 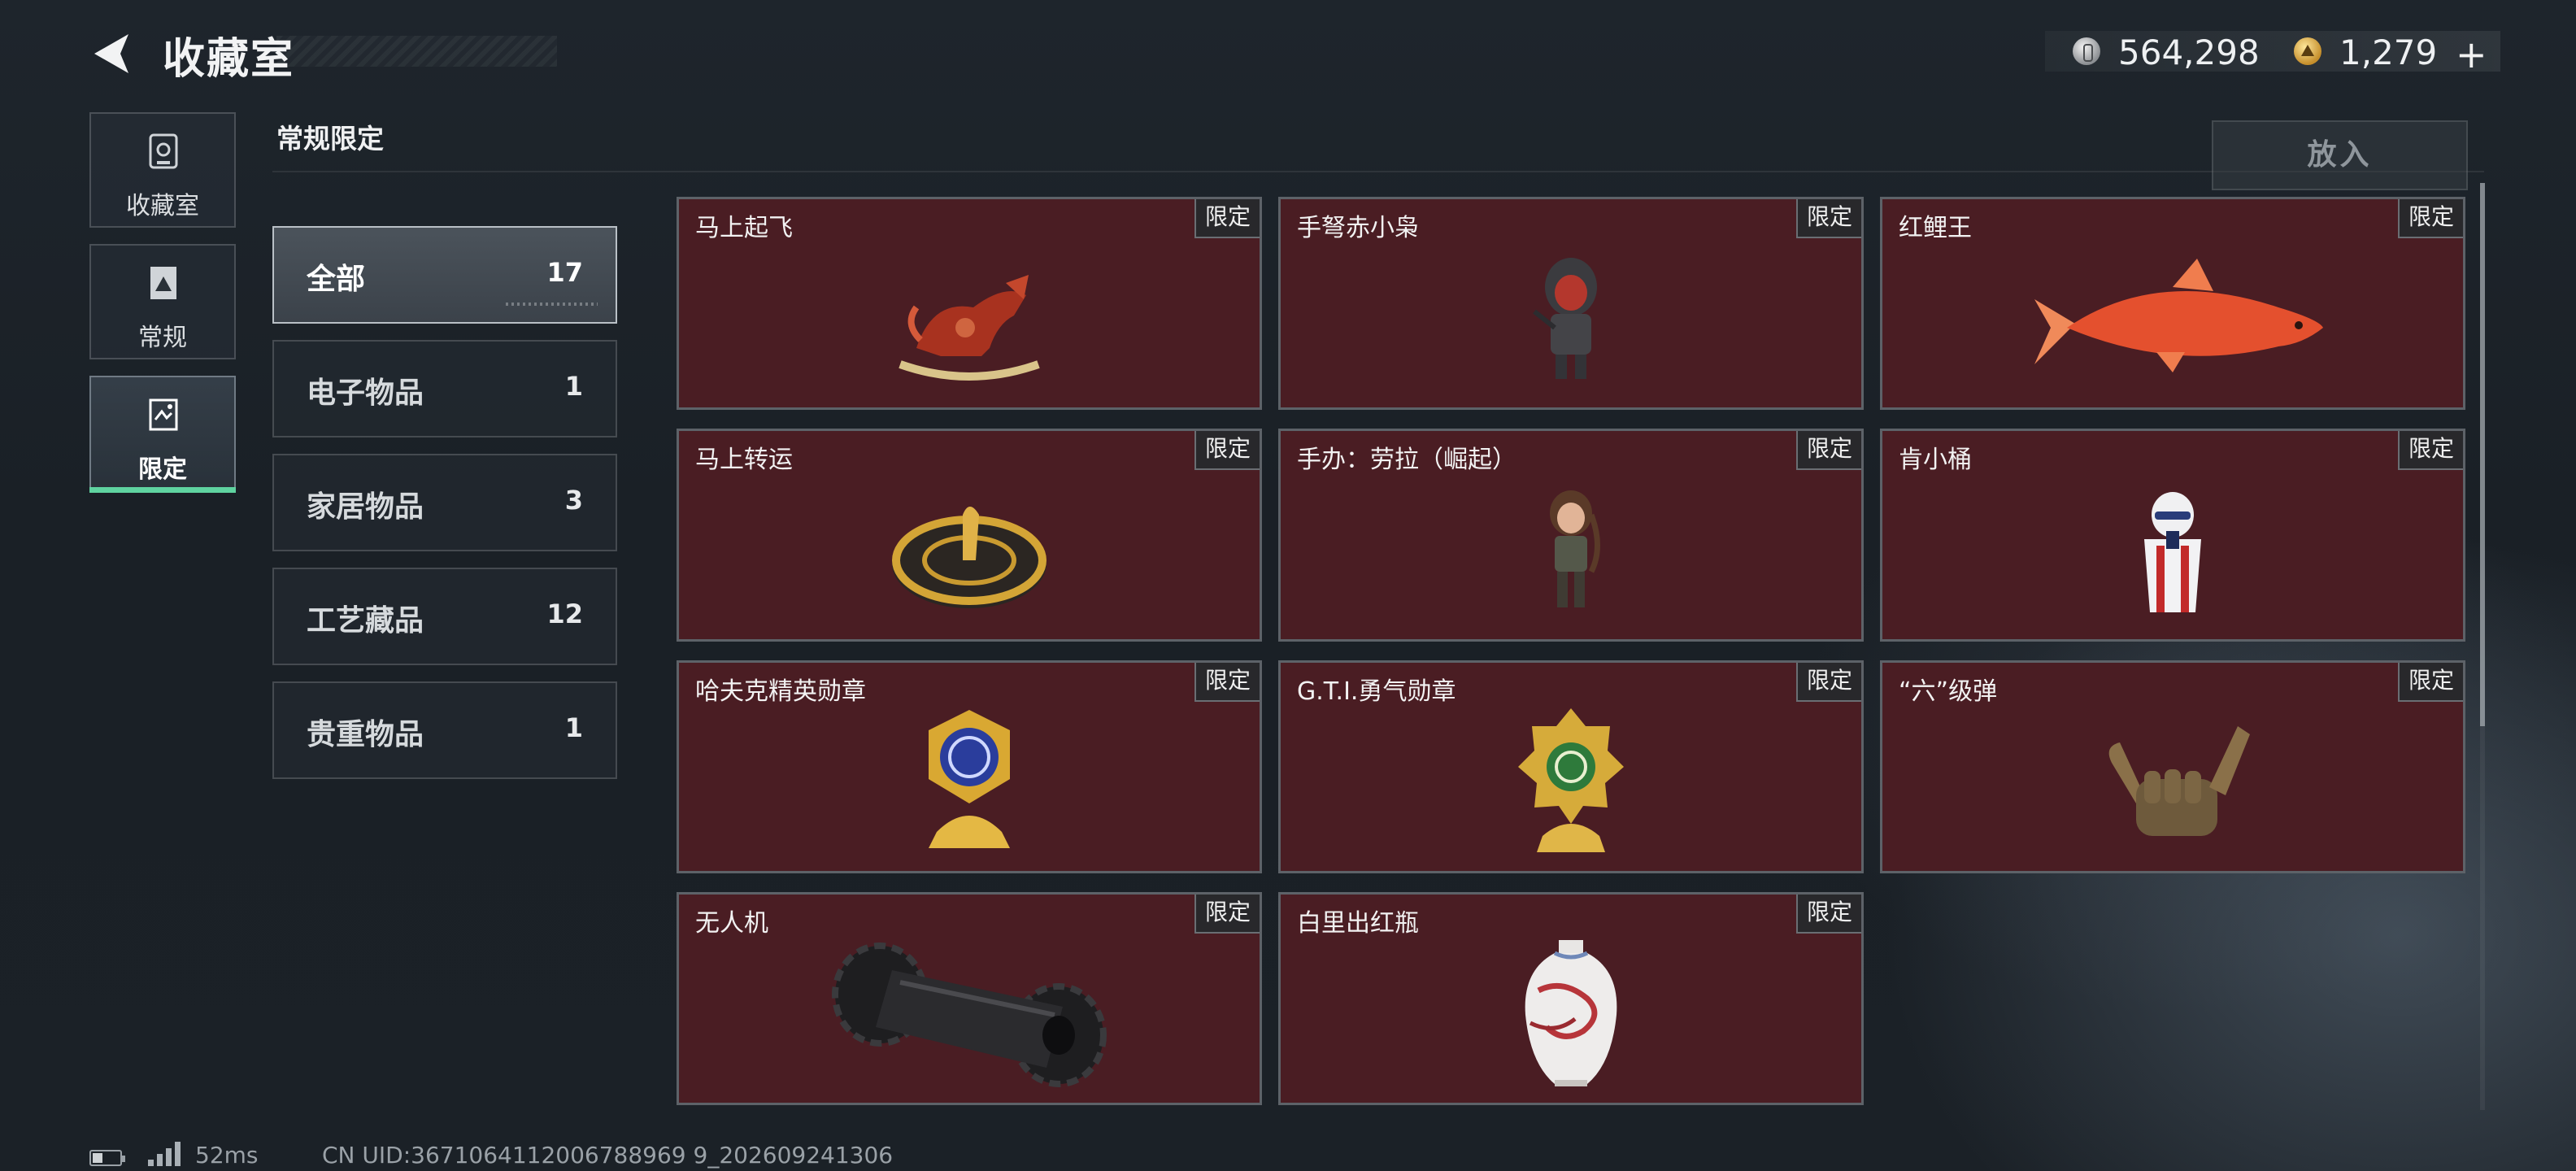 What do you see at coordinates (365, 507) in the screenshot?
I see `category-name: 家居物品` at bounding box center [365, 507].